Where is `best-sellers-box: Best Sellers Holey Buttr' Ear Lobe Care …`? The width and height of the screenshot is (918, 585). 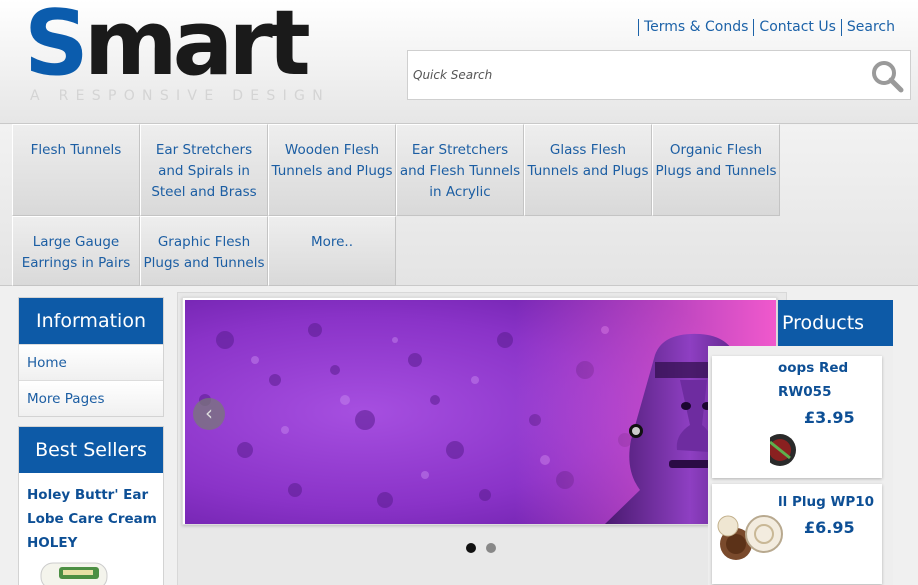 best-sellers-box: Best Sellers Holey Buttr' Ear Lobe Care … is located at coordinates (91, 505).